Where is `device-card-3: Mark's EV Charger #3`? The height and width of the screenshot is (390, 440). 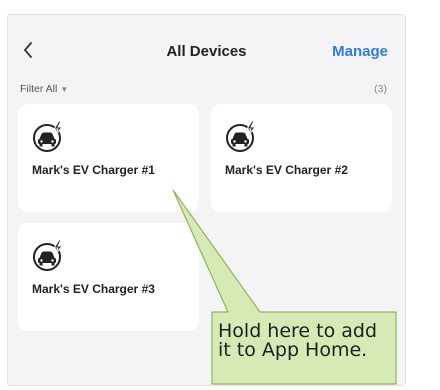
device-card-3: Mark's EV Charger #3 is located at coordinates (108, 277).